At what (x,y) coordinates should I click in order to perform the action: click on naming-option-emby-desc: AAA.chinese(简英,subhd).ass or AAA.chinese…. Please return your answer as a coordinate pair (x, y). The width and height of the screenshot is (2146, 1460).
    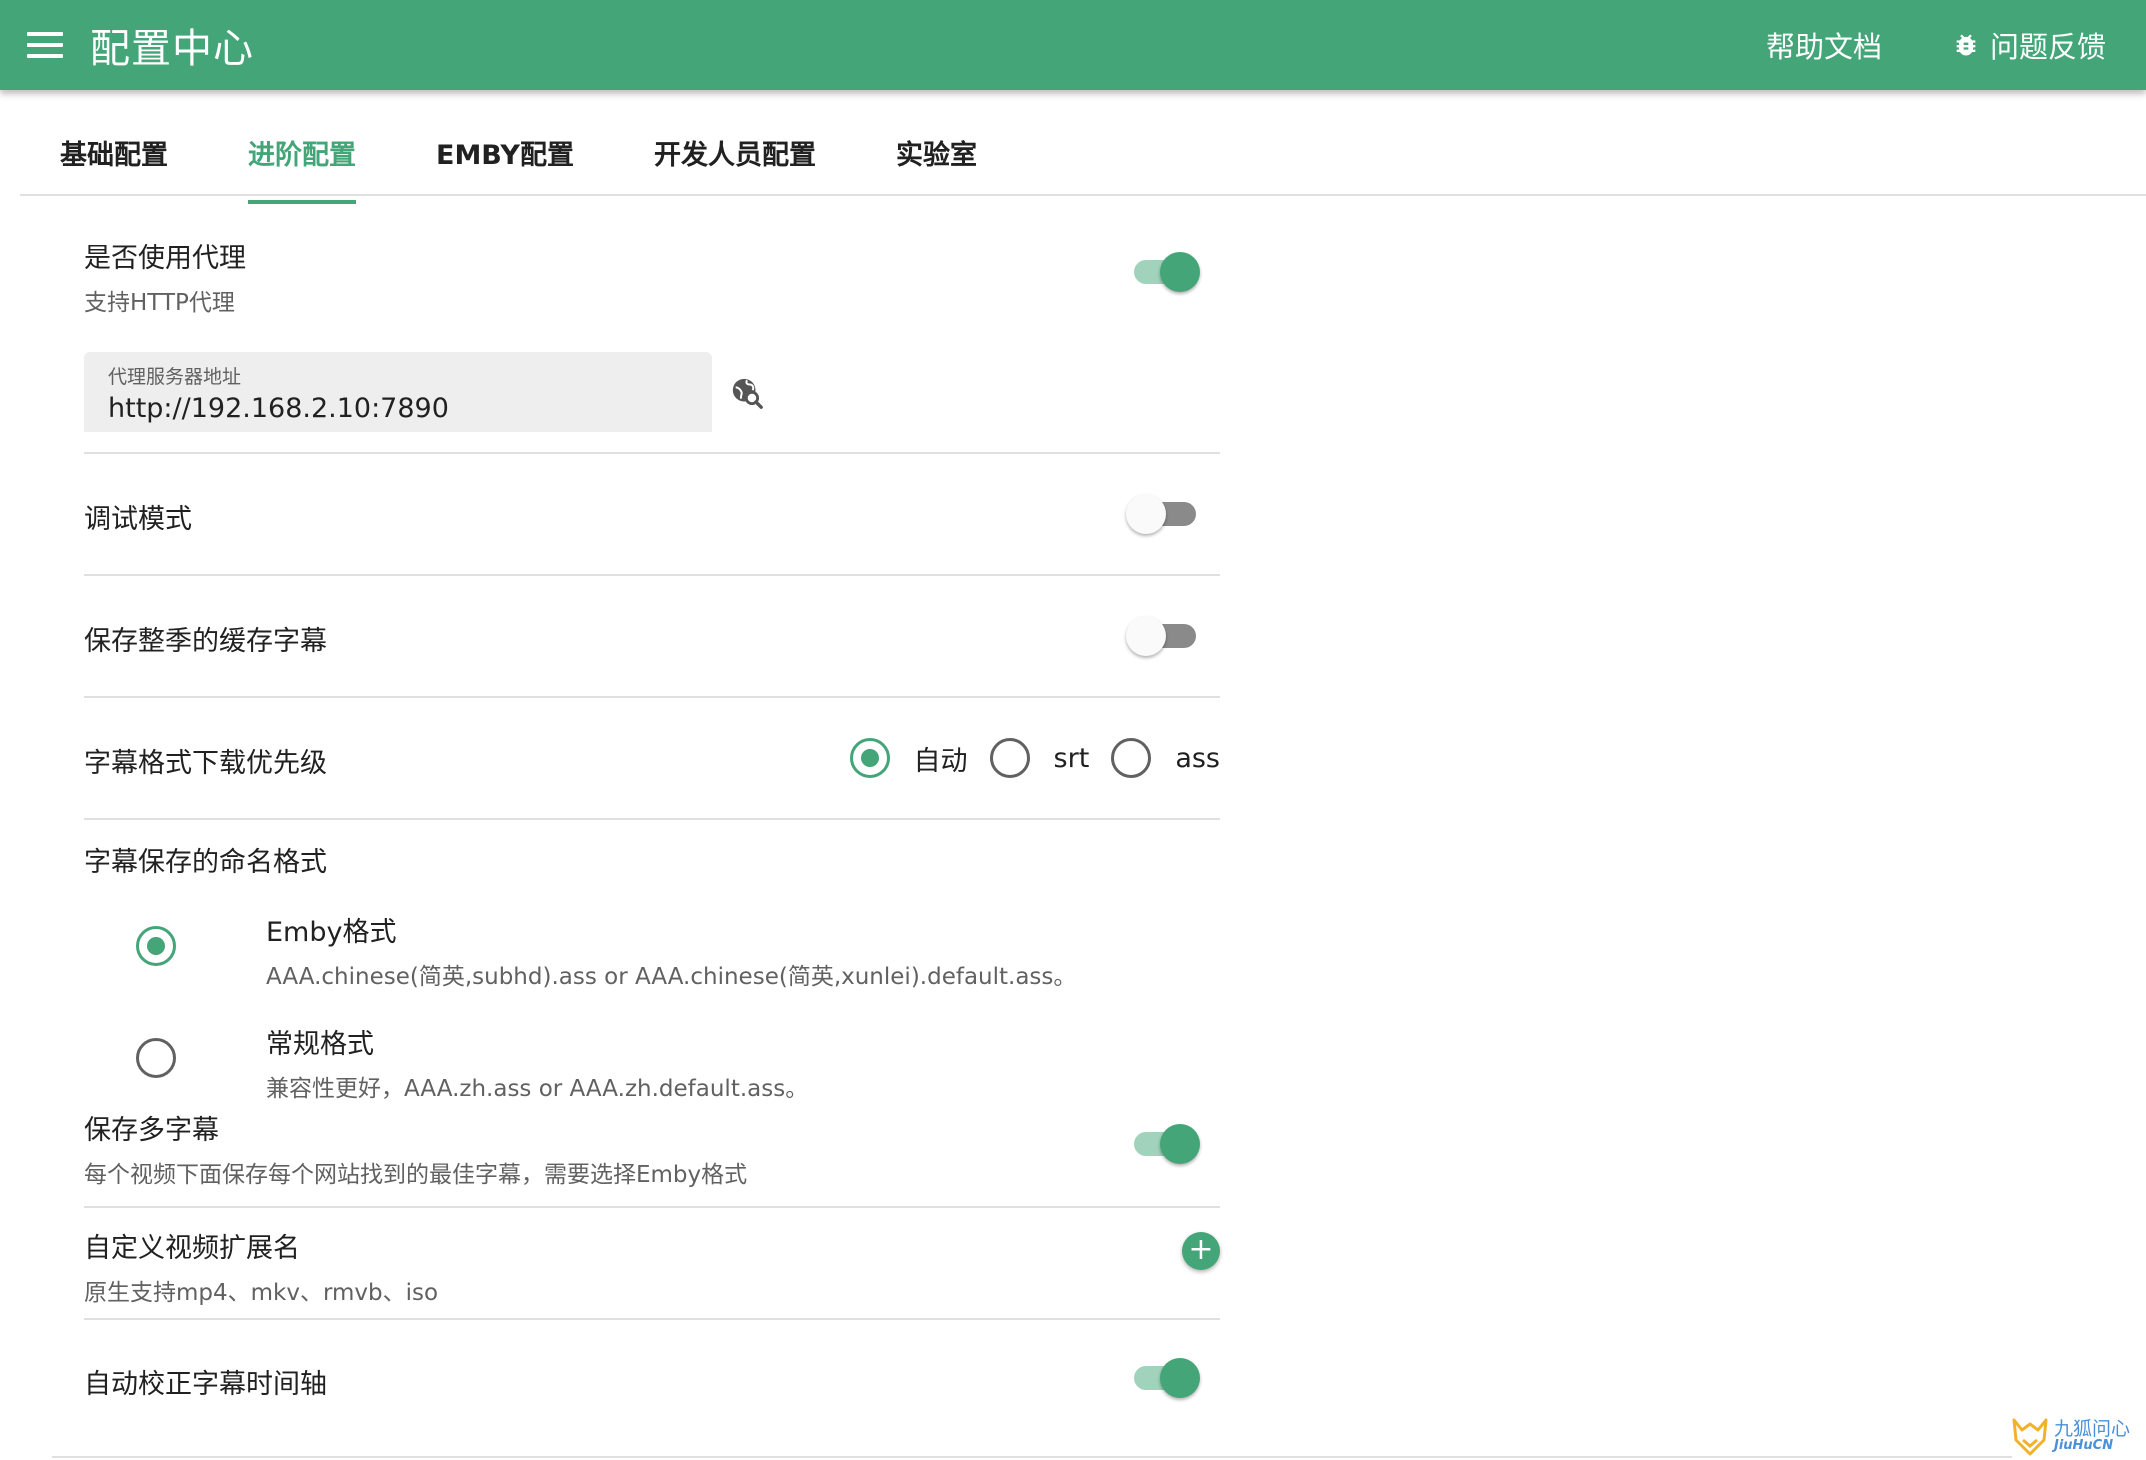
    Looking at the image, I should click on (671, 977).